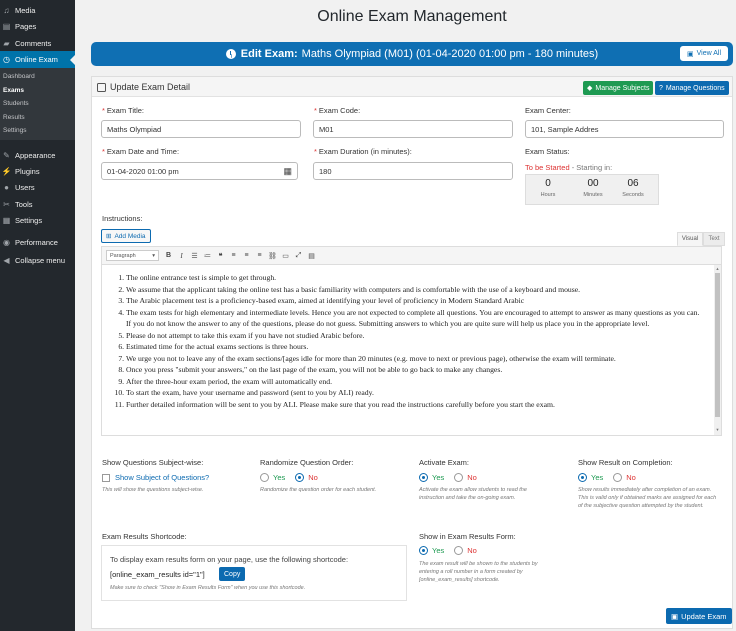  Describe the element at coordinates (593, 188) in the screenshot. I see `countdown-minutes: 00 Minutes` at that location.